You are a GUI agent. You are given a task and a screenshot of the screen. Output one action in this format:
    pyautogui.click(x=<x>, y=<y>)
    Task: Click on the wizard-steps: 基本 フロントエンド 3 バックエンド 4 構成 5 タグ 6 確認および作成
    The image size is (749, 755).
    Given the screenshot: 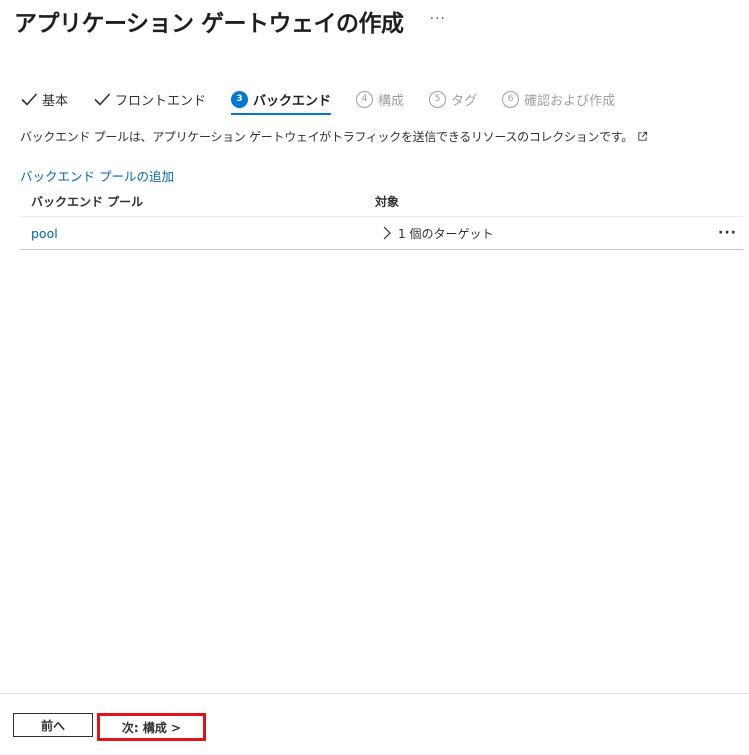 What is the action you would take?
    pyautogui.click(x=330, y=101)
    